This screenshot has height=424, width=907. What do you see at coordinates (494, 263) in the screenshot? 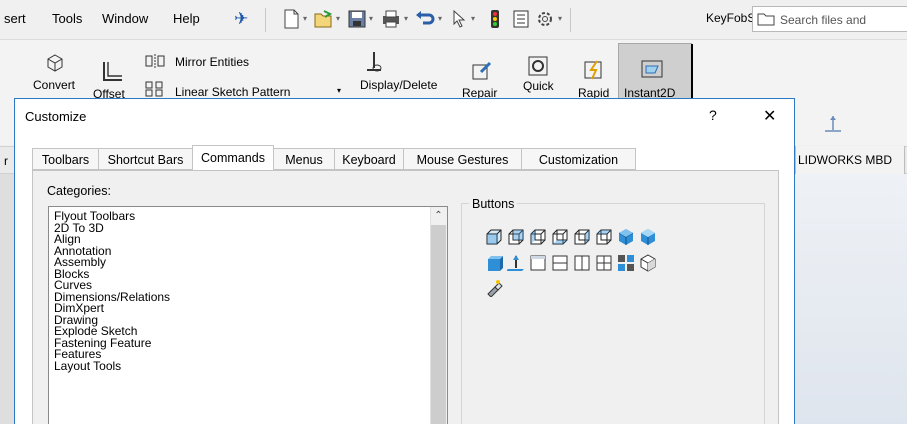
I see `solid-cube-icon` at bounding box center [494, 263].